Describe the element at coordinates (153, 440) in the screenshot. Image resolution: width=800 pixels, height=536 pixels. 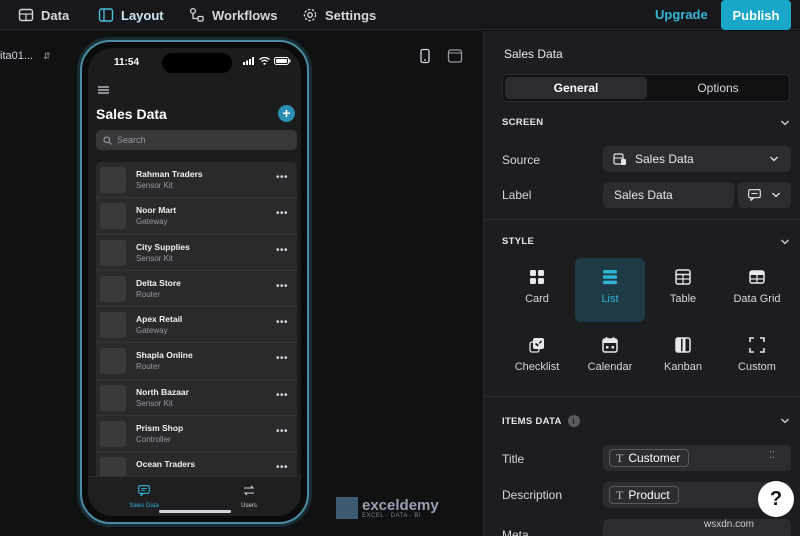
I see `item-subtitle: Controller` at that location.